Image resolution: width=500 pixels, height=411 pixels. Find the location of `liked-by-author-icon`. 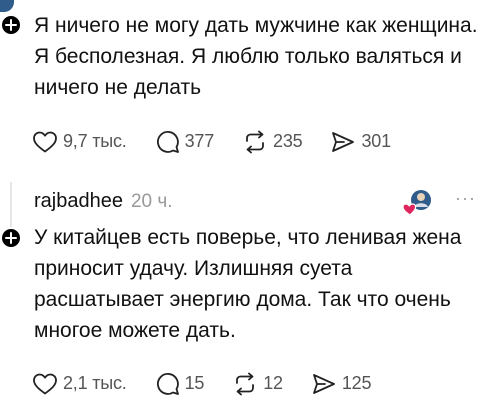

liked-by-author-icon is located at coordinates (416, 203).